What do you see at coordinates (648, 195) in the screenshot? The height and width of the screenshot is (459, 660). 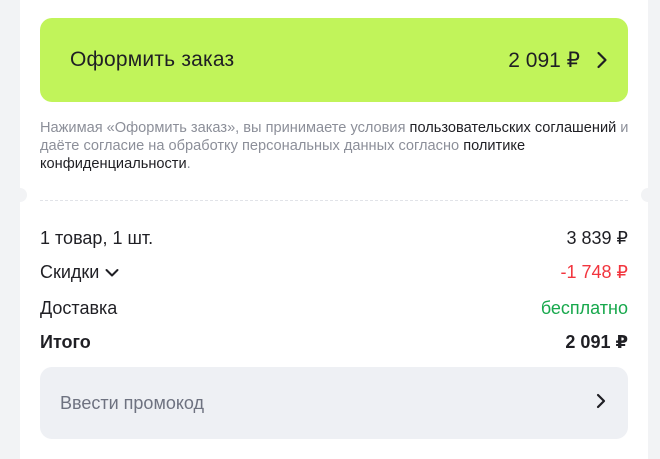 I see `card-notch-right` at bounding box center [648, 195].